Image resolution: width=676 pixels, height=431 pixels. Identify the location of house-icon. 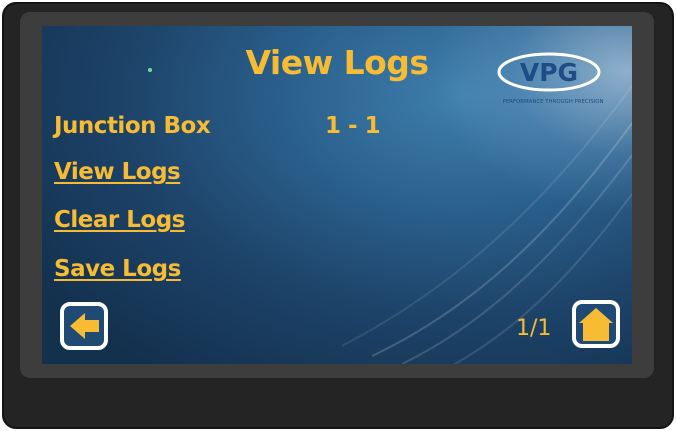
(596, 324).